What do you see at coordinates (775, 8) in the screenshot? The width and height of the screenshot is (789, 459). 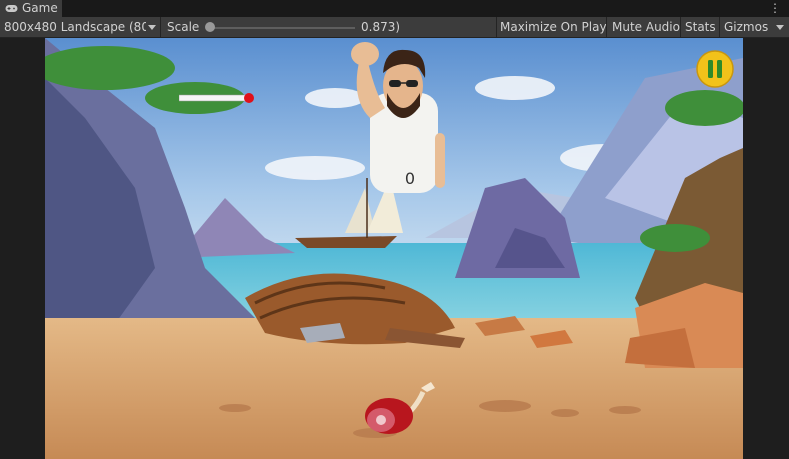 I see `kebab-menu-icon: ⋮` at bounding box center [775, 8].